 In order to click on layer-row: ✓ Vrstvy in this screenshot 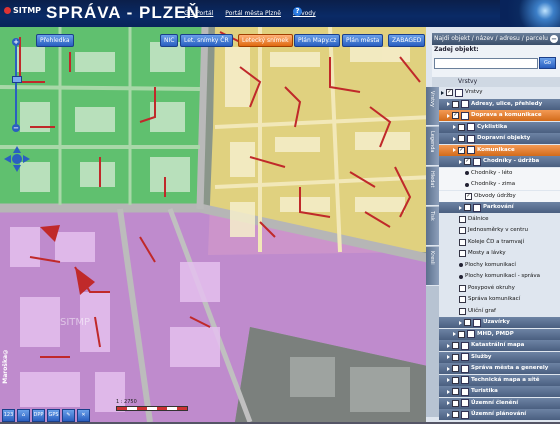, I will do `click(499, 92)`.